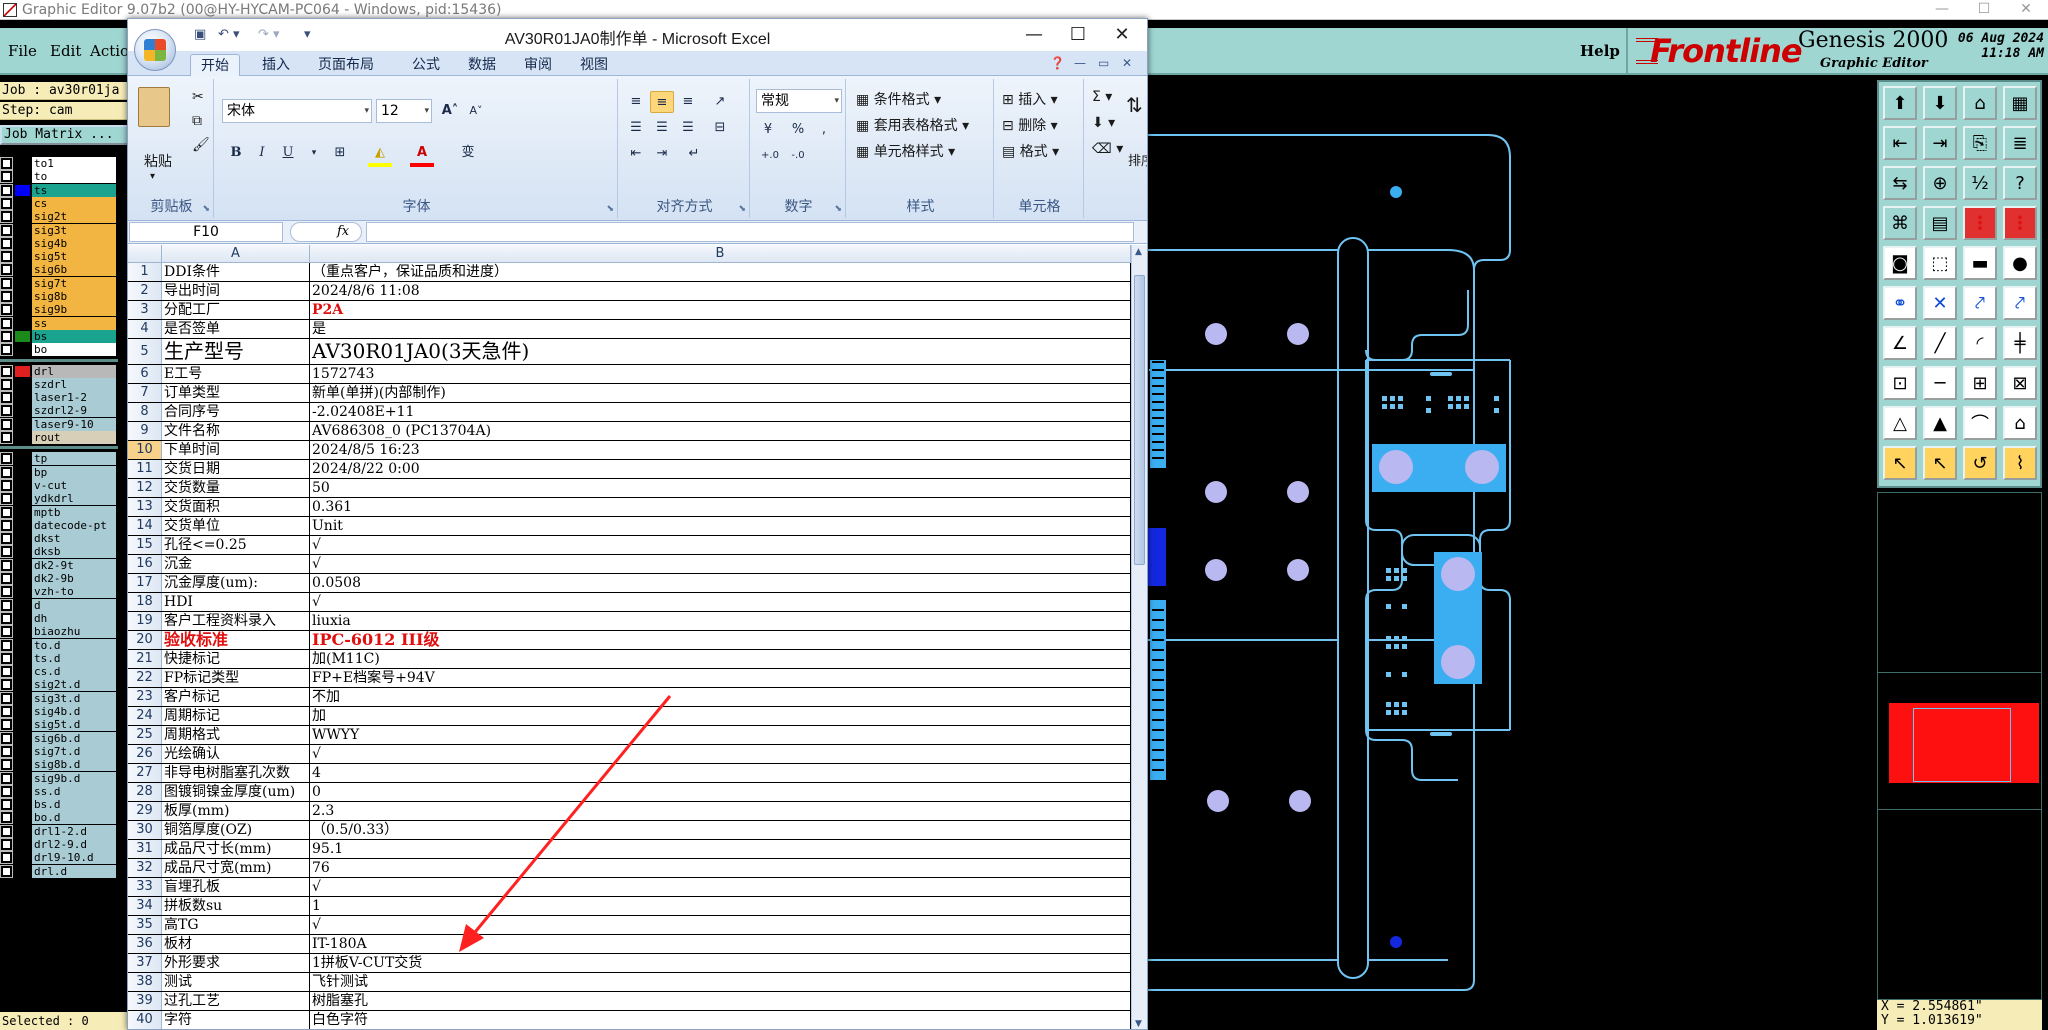  I want to click on layer-name: dh, so click(74, 618).